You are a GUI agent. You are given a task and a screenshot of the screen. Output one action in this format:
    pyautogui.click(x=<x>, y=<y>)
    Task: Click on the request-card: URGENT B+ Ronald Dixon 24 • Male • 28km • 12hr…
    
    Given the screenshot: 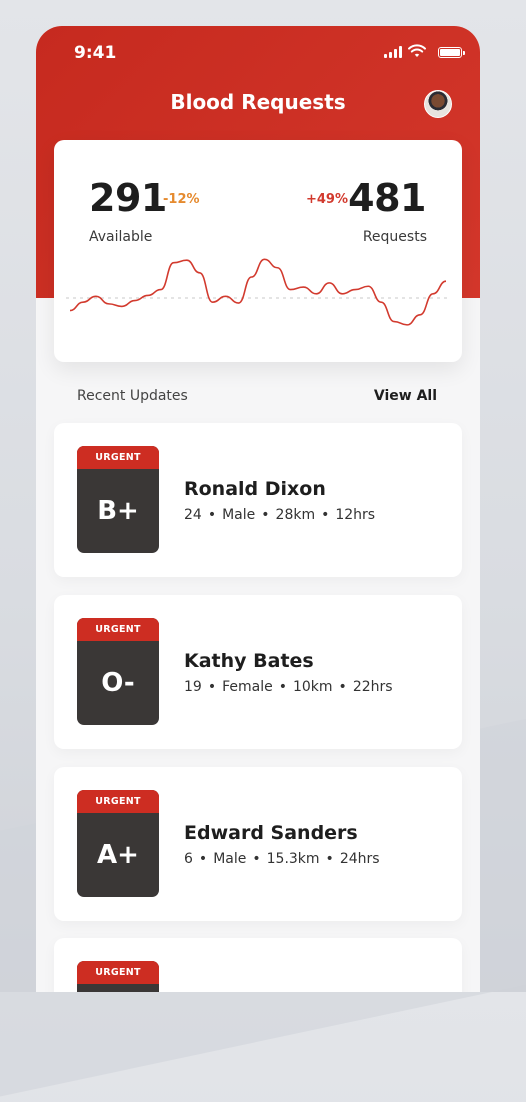 What is the action you would take?
    pyautogui.click(x=258, y=500)
    